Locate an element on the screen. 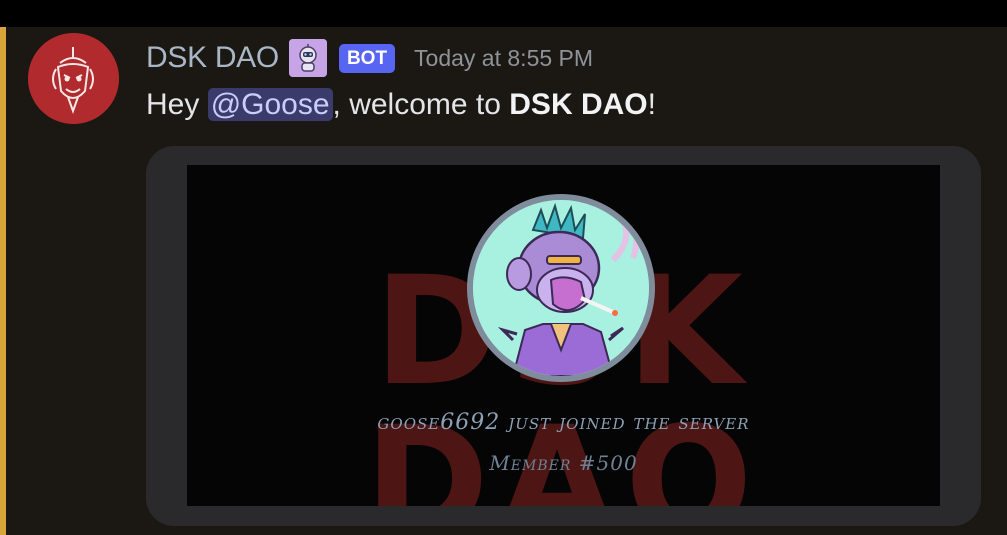  ape-avatar-icon is located at coordinates (561, 288).